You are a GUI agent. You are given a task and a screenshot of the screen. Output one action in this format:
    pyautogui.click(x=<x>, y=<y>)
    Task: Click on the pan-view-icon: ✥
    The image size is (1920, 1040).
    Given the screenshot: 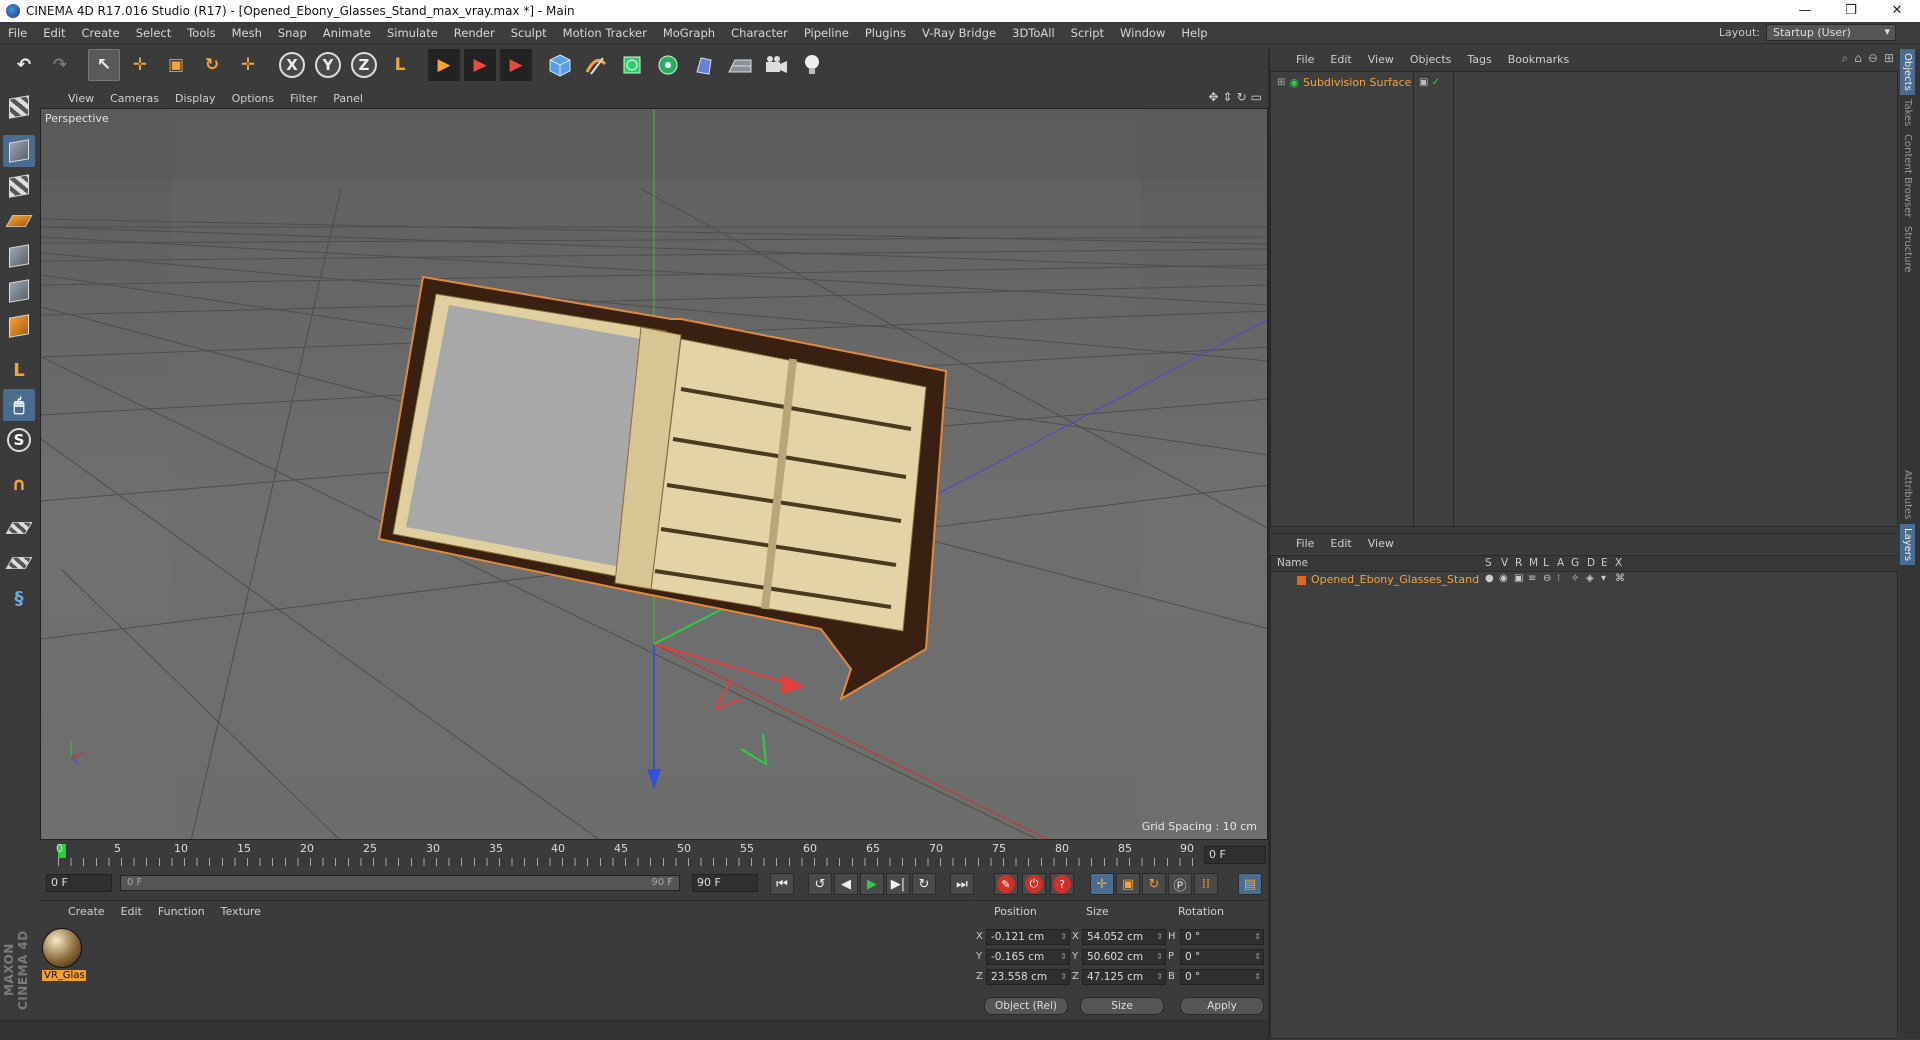 What is the action you would take?
    pyautogui.click(x=1213, y=97)
    